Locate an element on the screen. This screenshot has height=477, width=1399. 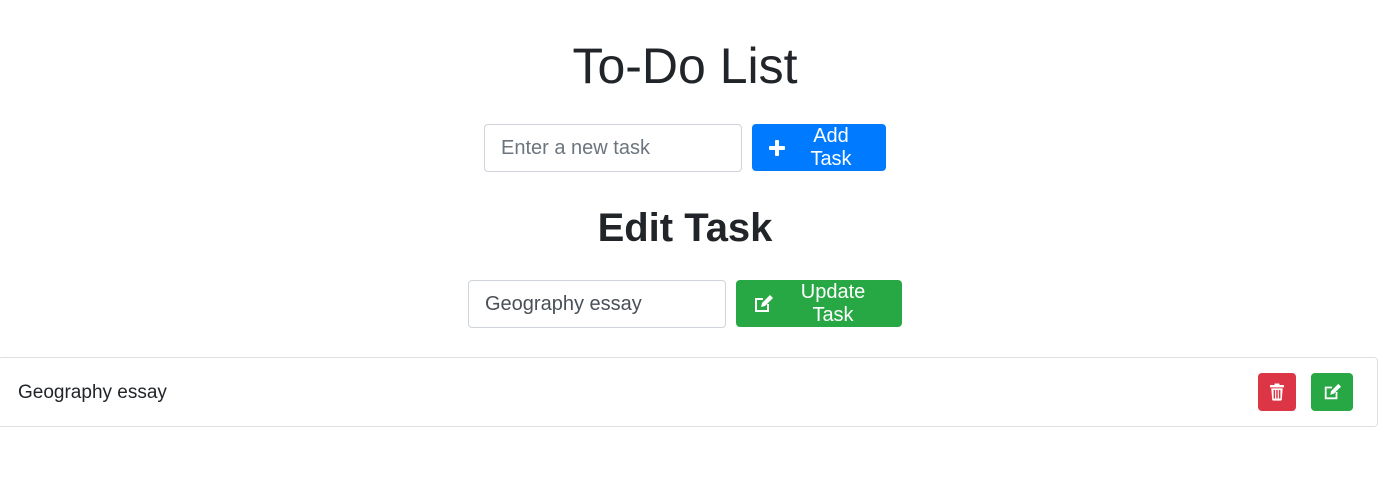
task-list-item: Geography essay is located at coordinates (689, 392).